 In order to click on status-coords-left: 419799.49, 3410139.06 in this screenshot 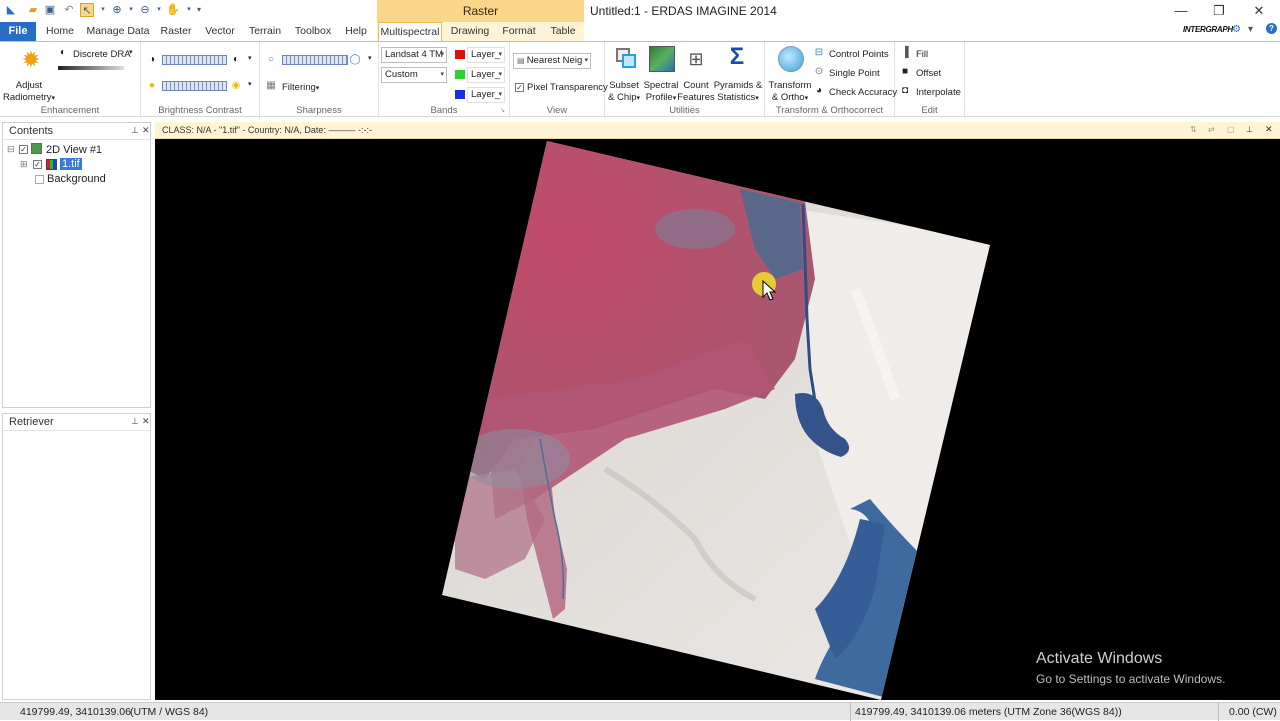, I will do `click(75, 712)`.